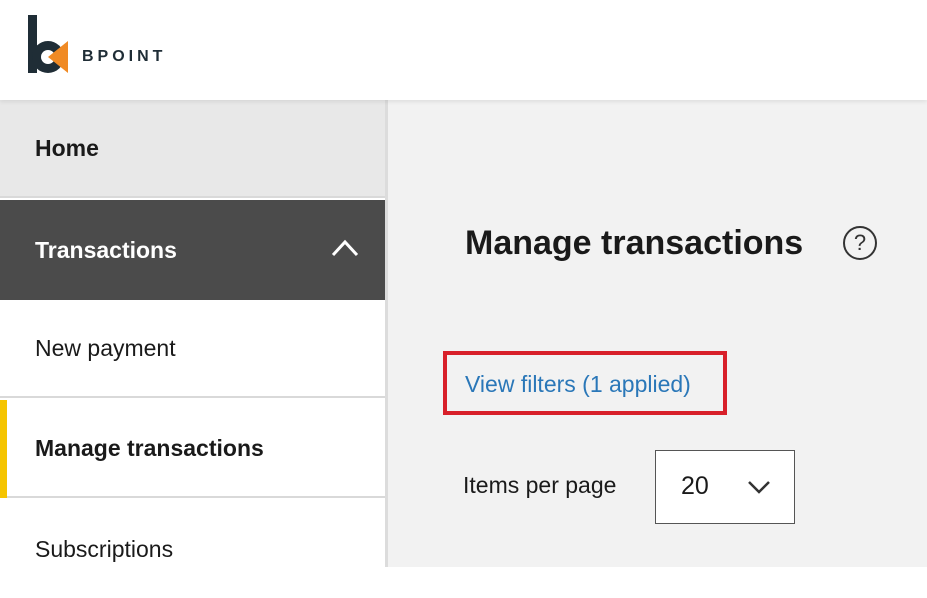 This screenshot has height=598, width=927. Describe the element at coordinates (67, 147) in the screenshot. I see `sidebar-item-label: Home` at that location.